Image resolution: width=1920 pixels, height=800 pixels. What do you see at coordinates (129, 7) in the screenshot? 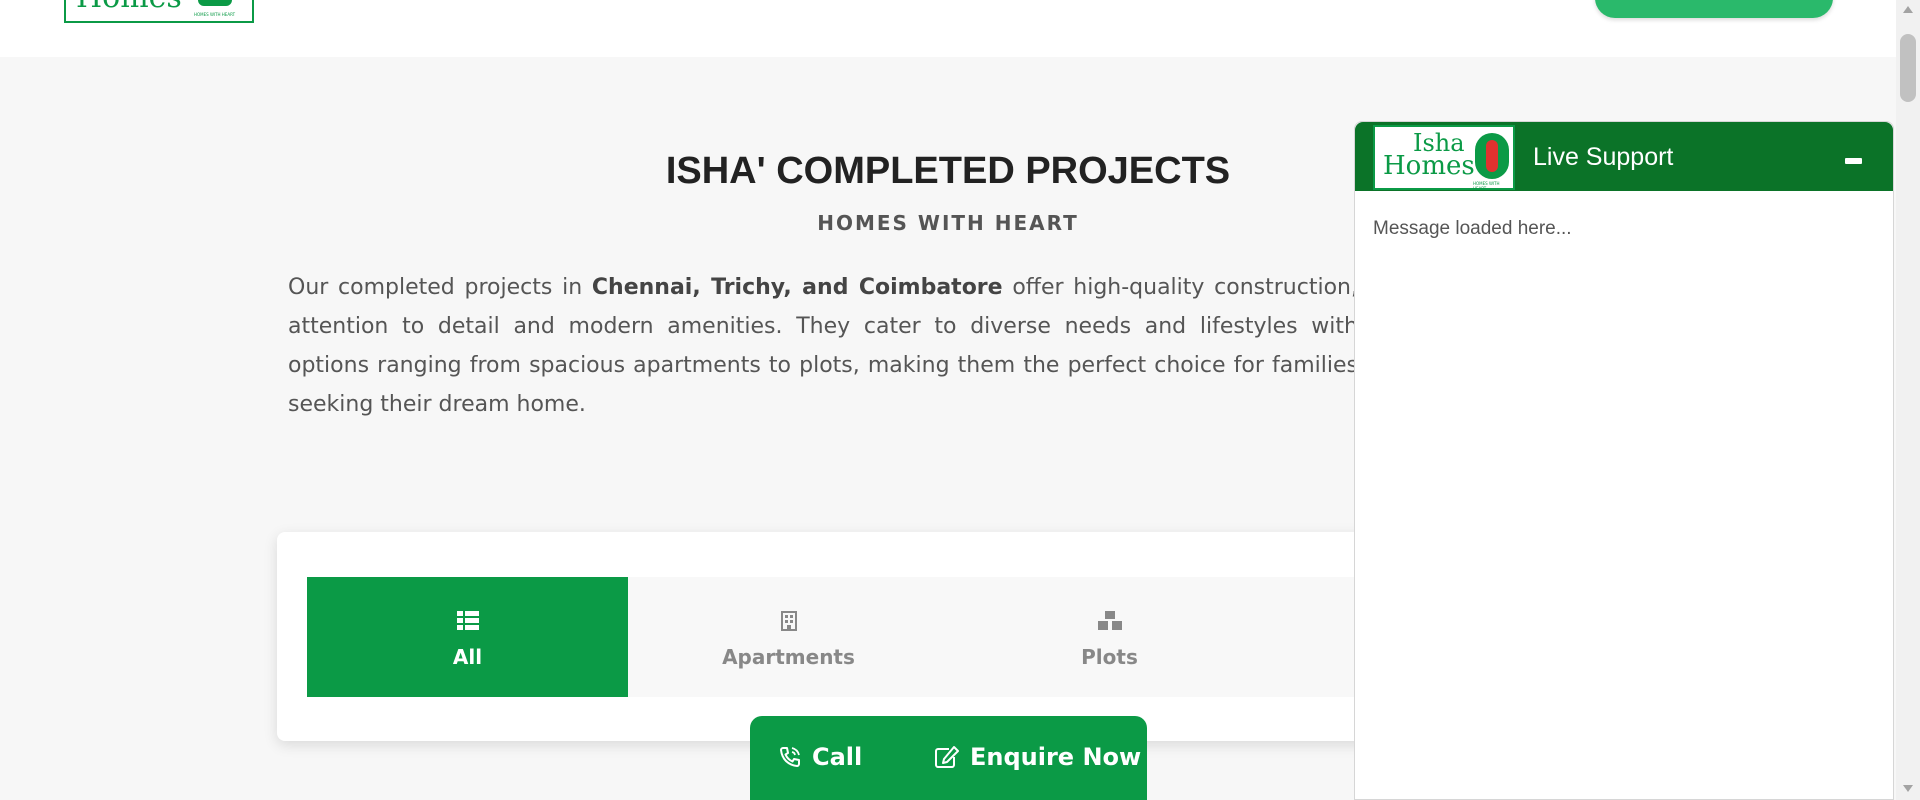
I see `logo-wordmark: Homes` at bounding box center [129, 7].